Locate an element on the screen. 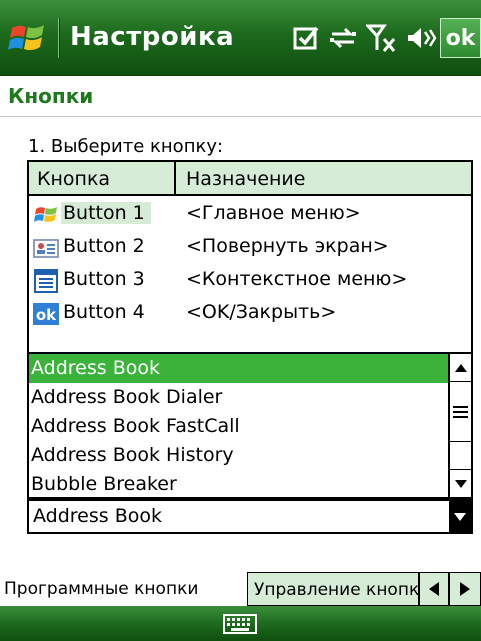 This screenshot has height=641, width=481. keyboard-button is located at coordinates (240, 624).